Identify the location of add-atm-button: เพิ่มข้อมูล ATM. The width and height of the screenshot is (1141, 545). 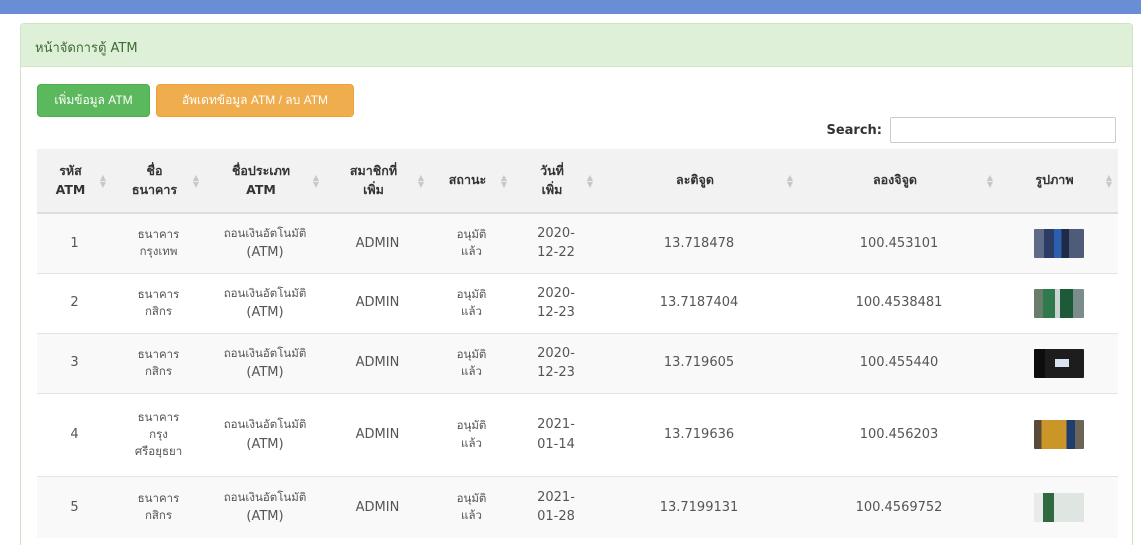
(93, 100).